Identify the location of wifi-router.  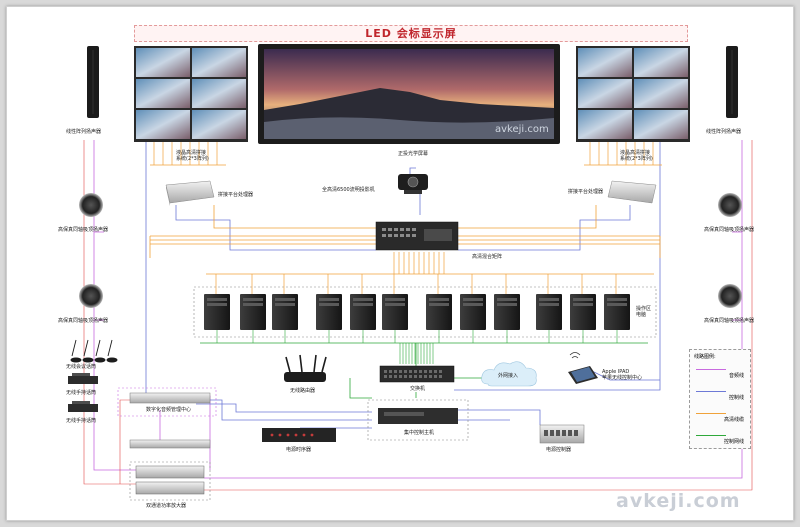
(305, 368).